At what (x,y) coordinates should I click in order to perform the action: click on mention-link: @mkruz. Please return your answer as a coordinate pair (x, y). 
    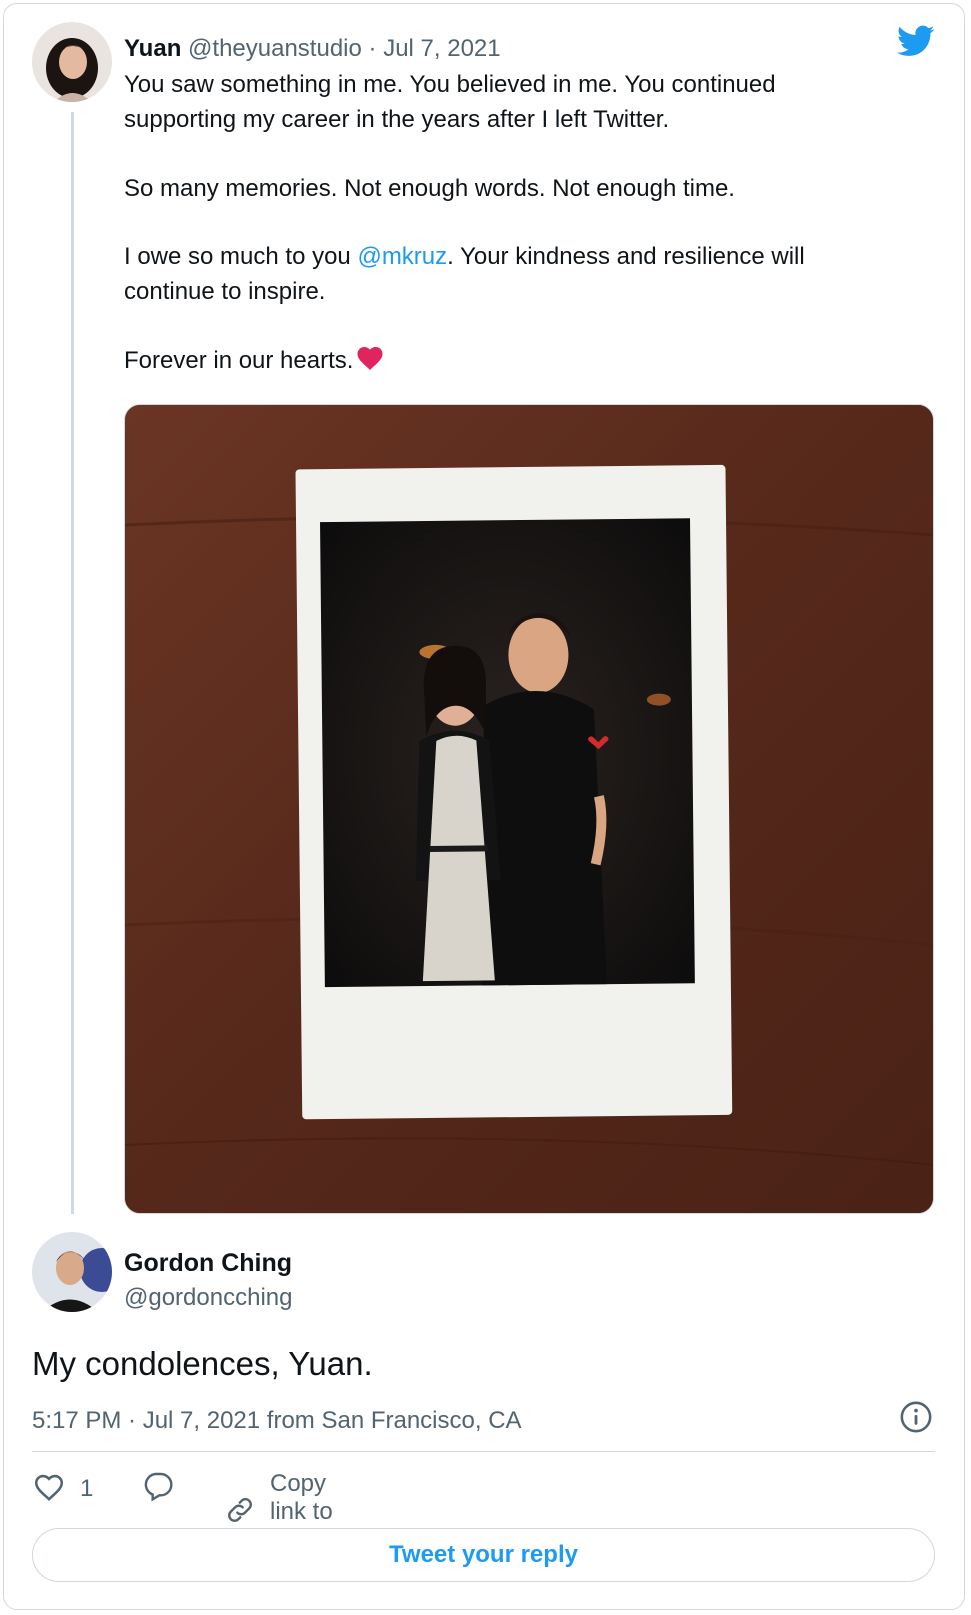
    Looking at the image, I should click on (402, 256).